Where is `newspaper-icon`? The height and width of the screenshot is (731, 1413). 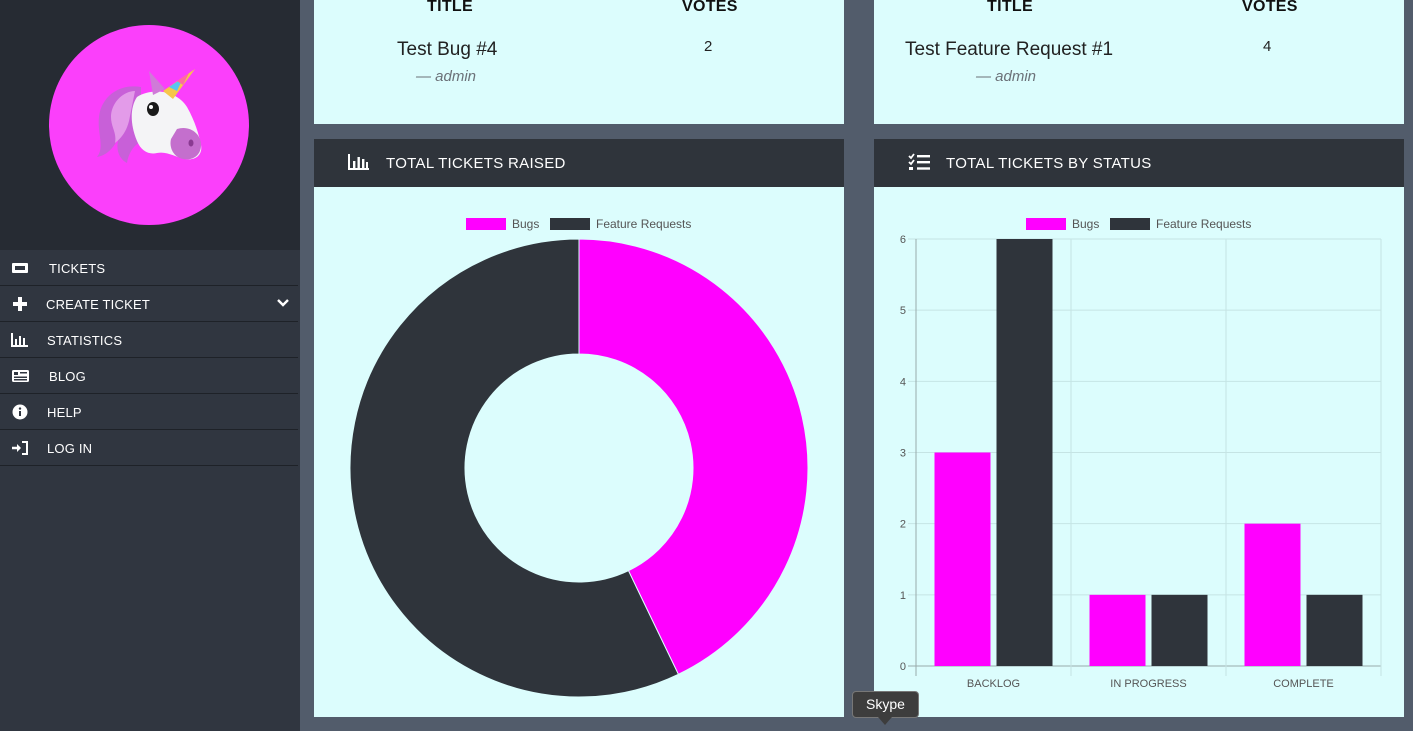
newspaper-icon is located at coordinates (20, 376).